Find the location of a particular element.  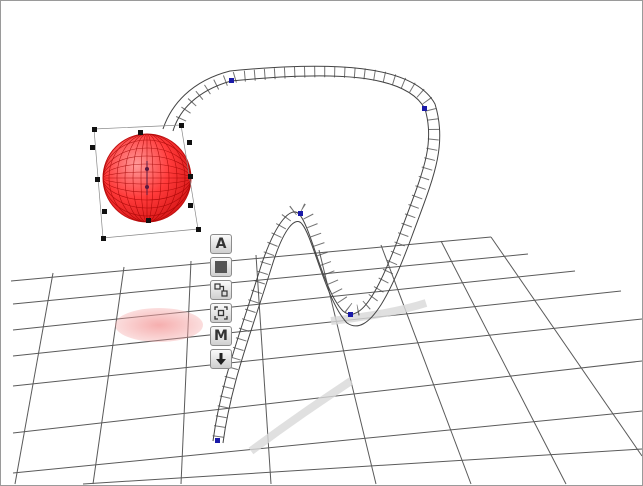

letter-m-icon: M is located at coordinates (221, 336).